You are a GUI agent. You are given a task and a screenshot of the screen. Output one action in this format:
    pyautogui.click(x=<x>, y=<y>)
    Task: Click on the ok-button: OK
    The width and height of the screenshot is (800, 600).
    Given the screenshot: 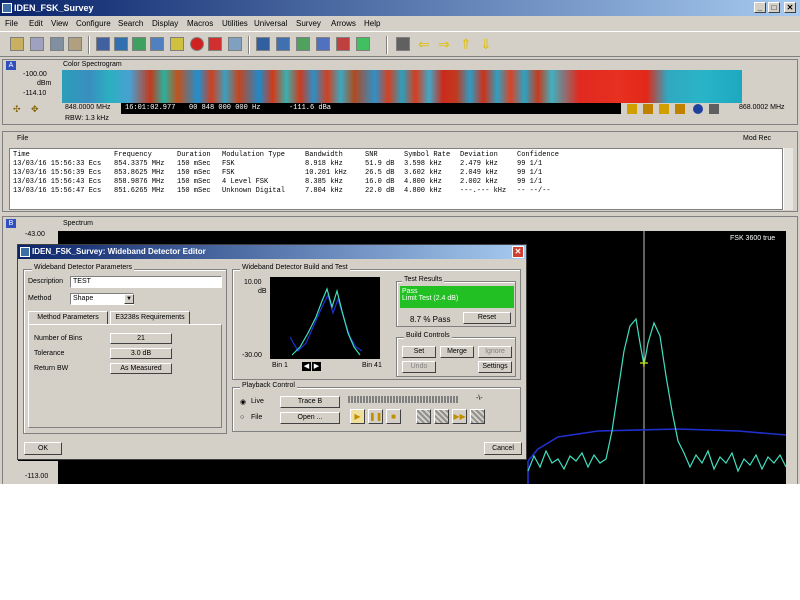 What is the action you would take?
    pyautogui.click(x=43, y=448)
    